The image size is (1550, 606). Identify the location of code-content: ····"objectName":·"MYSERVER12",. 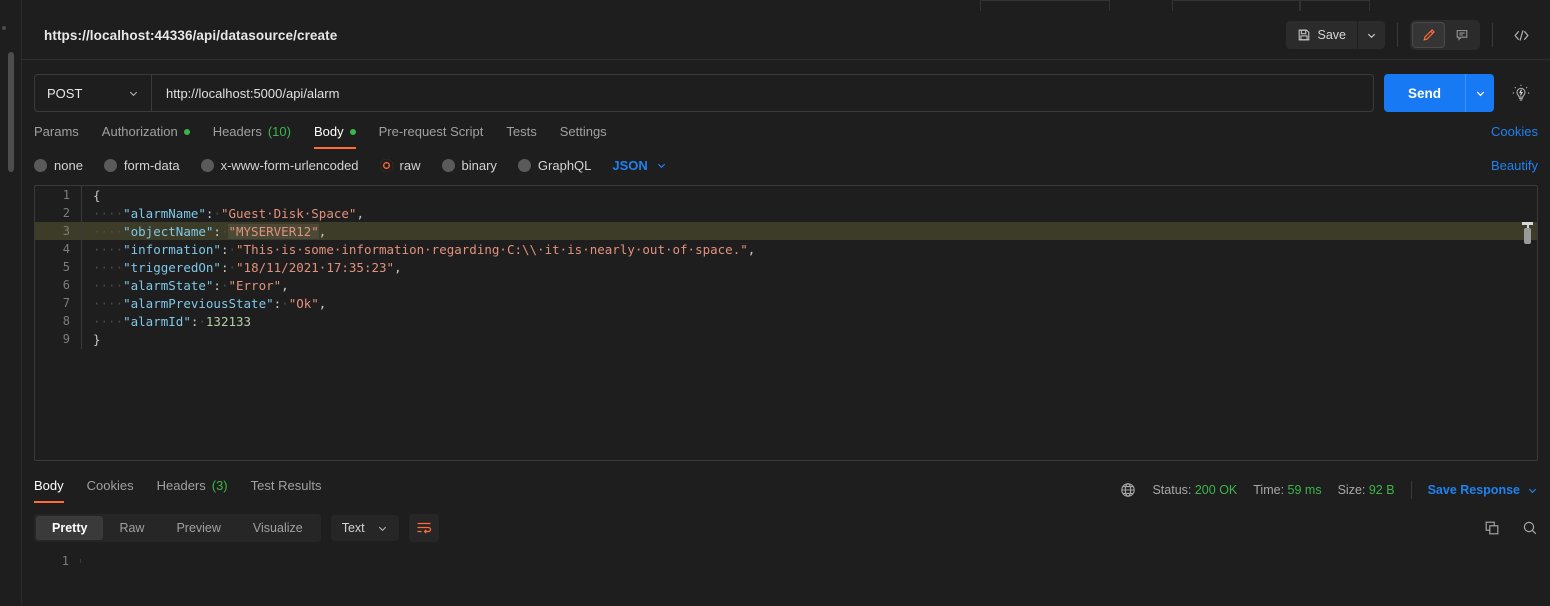
(203, 231).